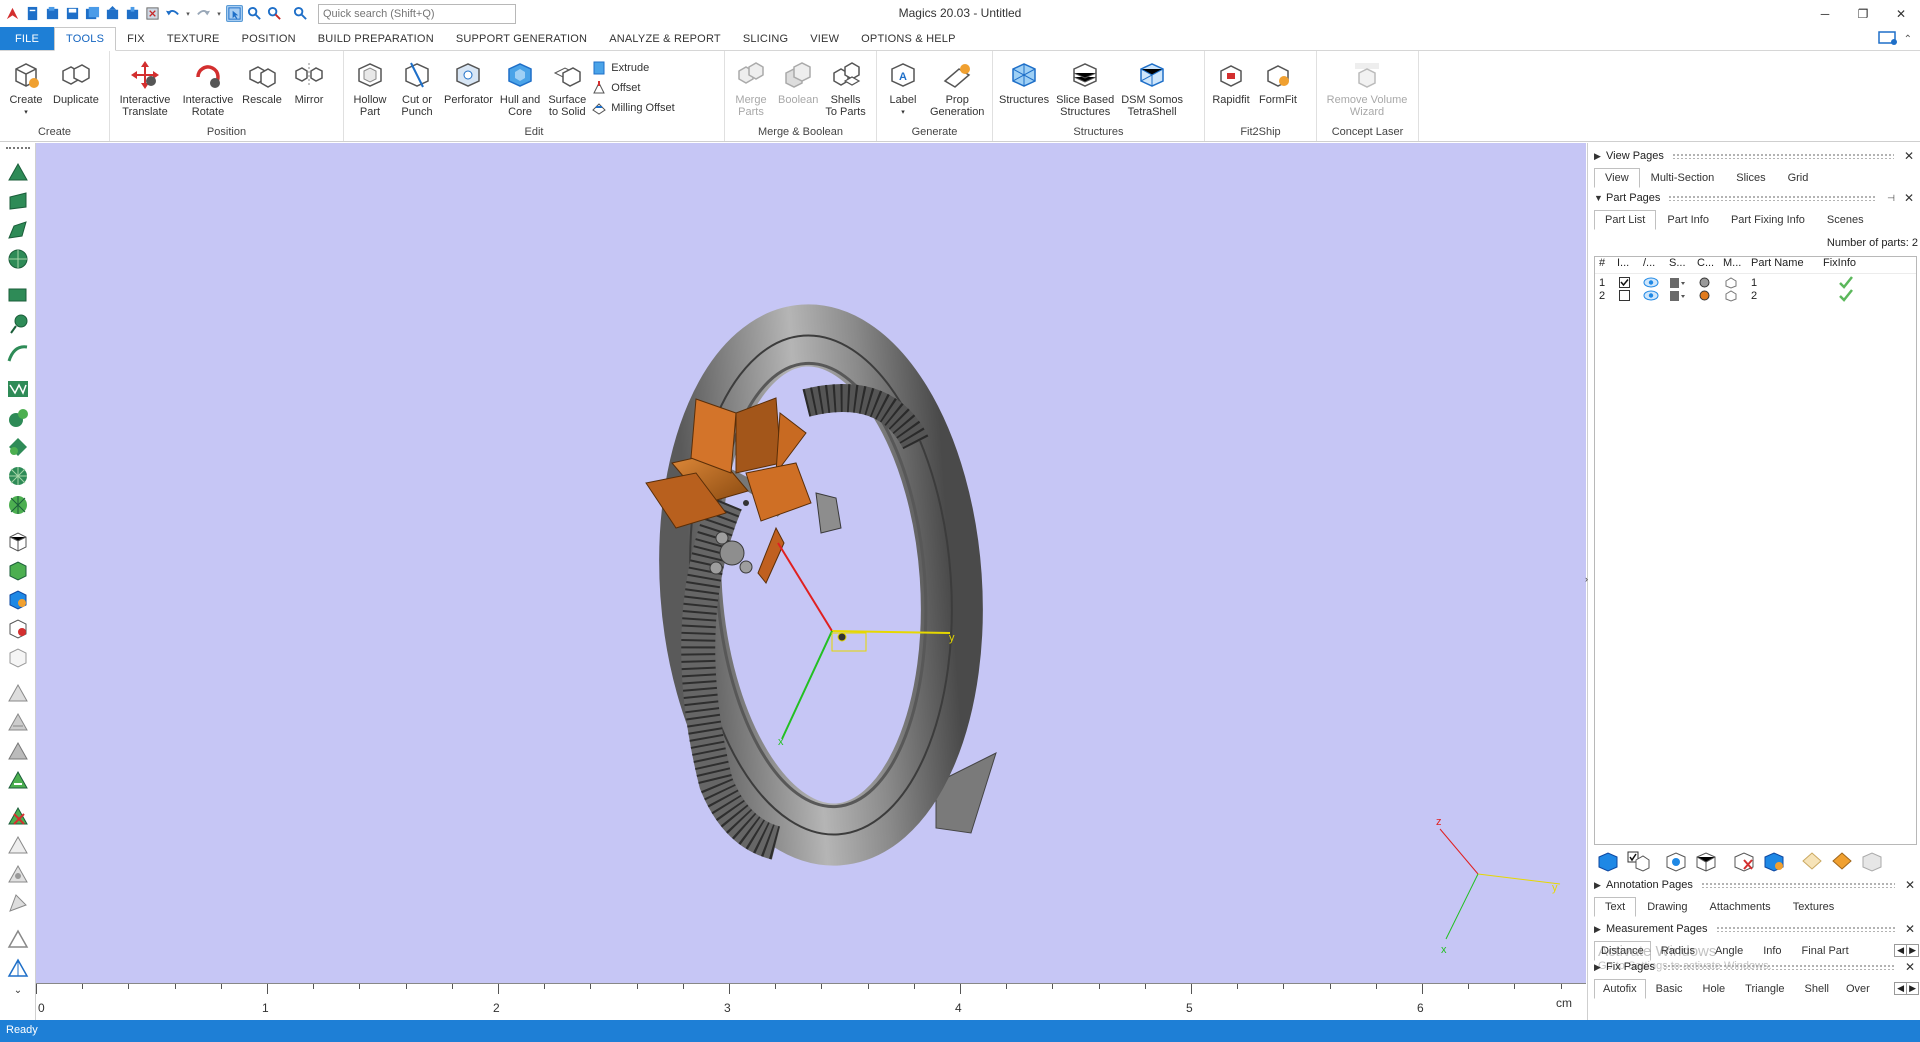  What do you see at coordinates (1783, 265) in the screenshot?
I see `col-part-name: Part Name` at bounding box center [1783, 265].